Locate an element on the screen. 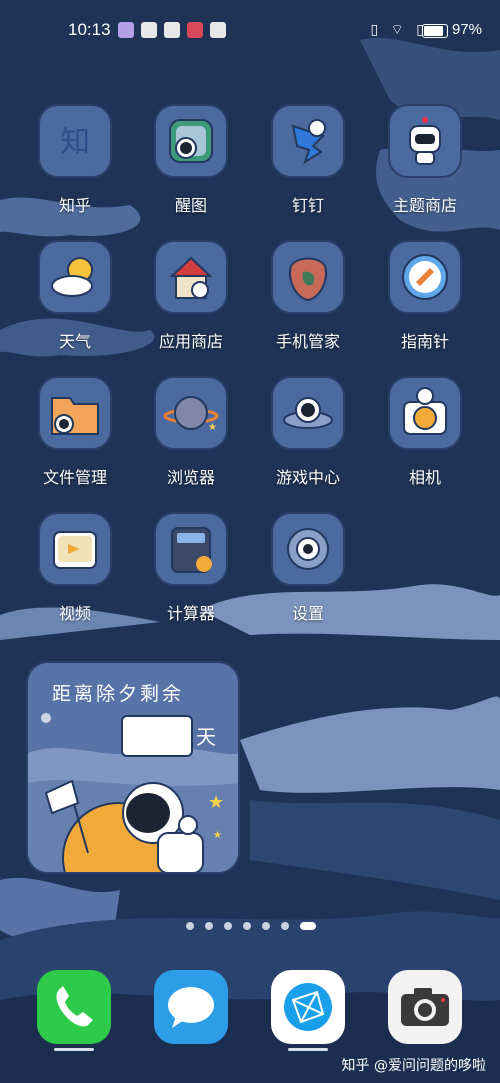 The height and width of the screenshot is (1083, 500). zhihu-icon: 知 is located at coordinates (75, 141).